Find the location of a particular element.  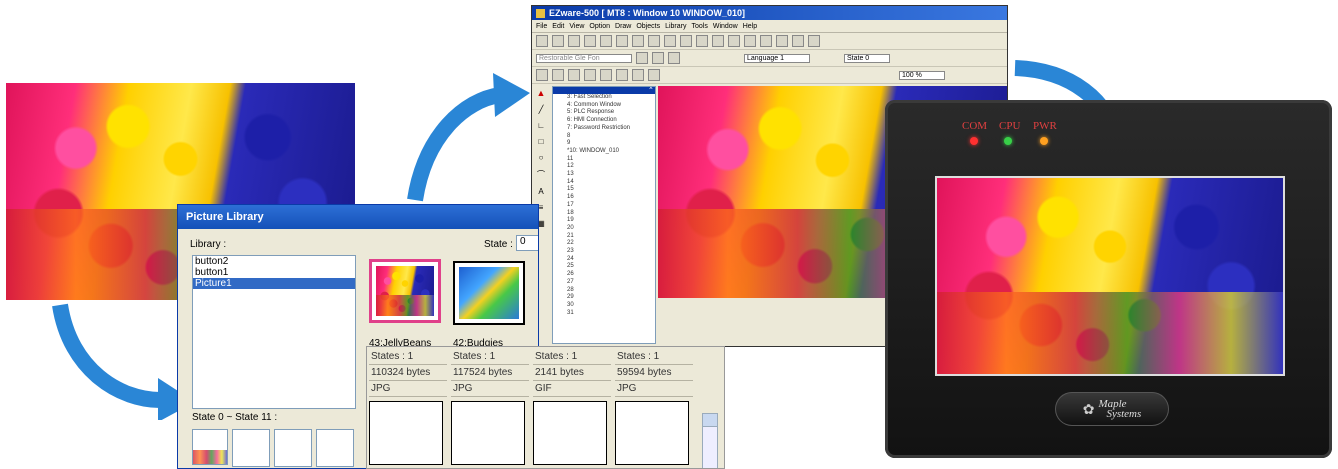

tree-item: 14 is located at coordinates (611, 183).